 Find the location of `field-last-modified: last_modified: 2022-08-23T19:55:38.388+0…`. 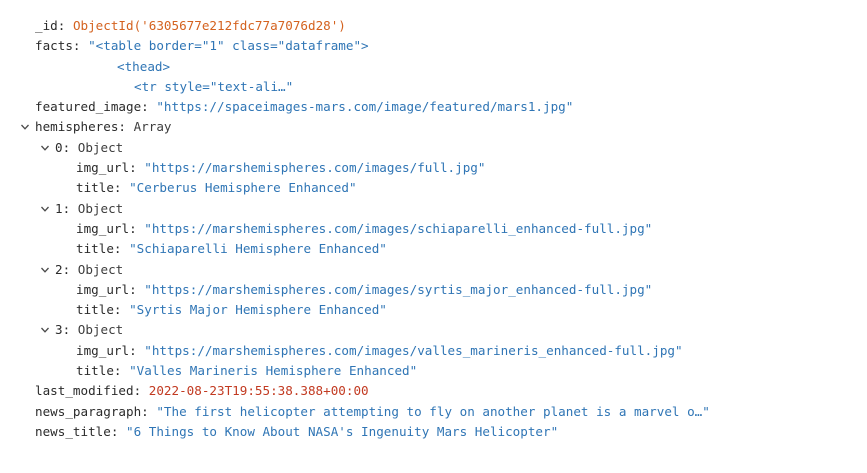

field-last-modified: last_modified: 2022-08-23T19:55:38.388+0… is located at coordinates (433, 391).